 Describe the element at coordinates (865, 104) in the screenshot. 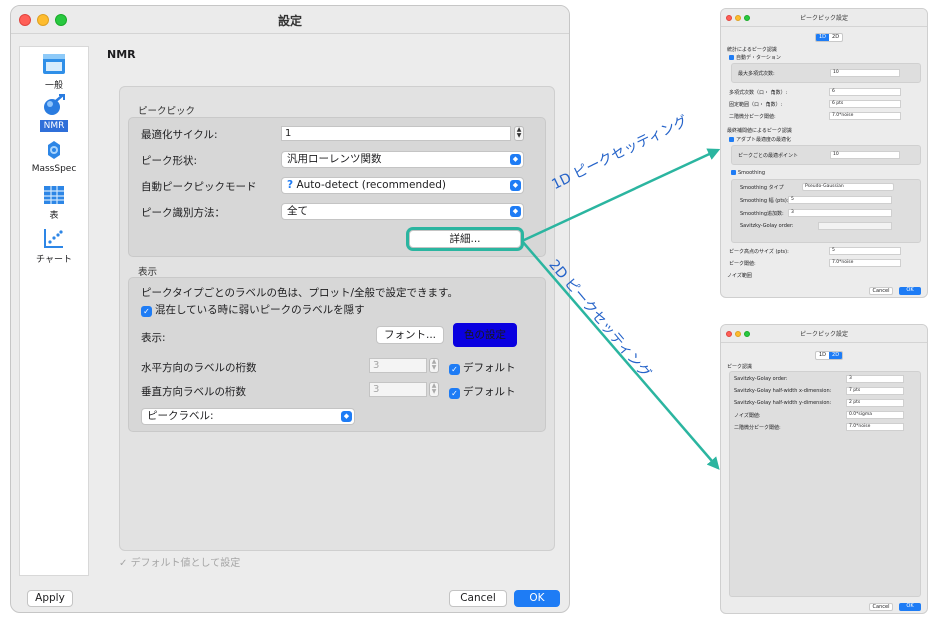

I see `range-field: 6 pts` at that location.